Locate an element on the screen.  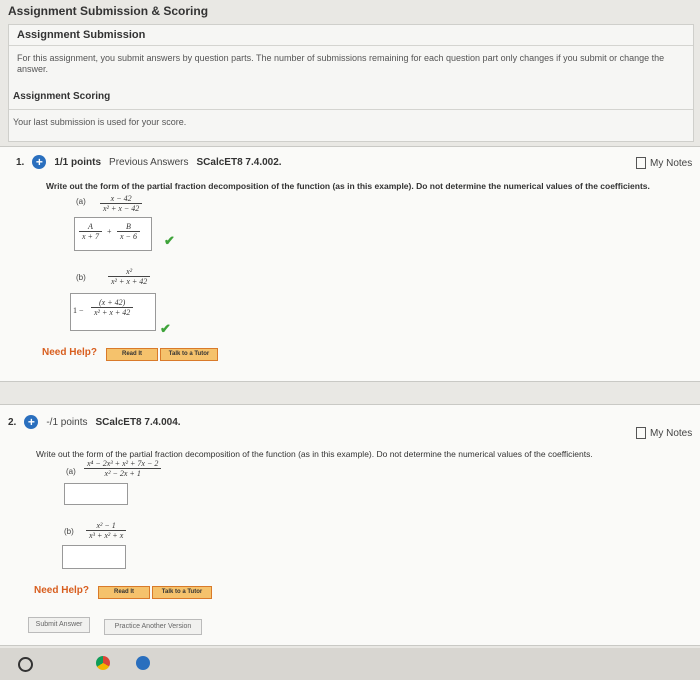
question-2-header: 2. + -/1 points SCalcET8 7.4.004. is located at coordinates (94, 422).